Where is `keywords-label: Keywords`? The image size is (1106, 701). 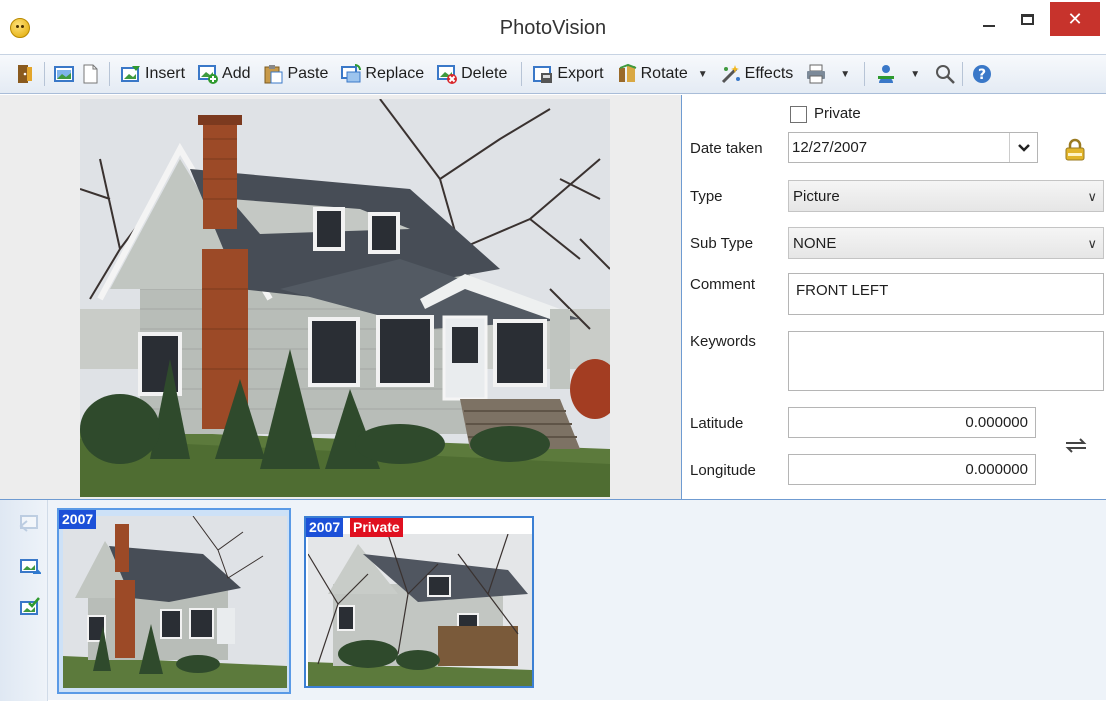 keywords-label: Keywords is located at coordinates (723, 341).